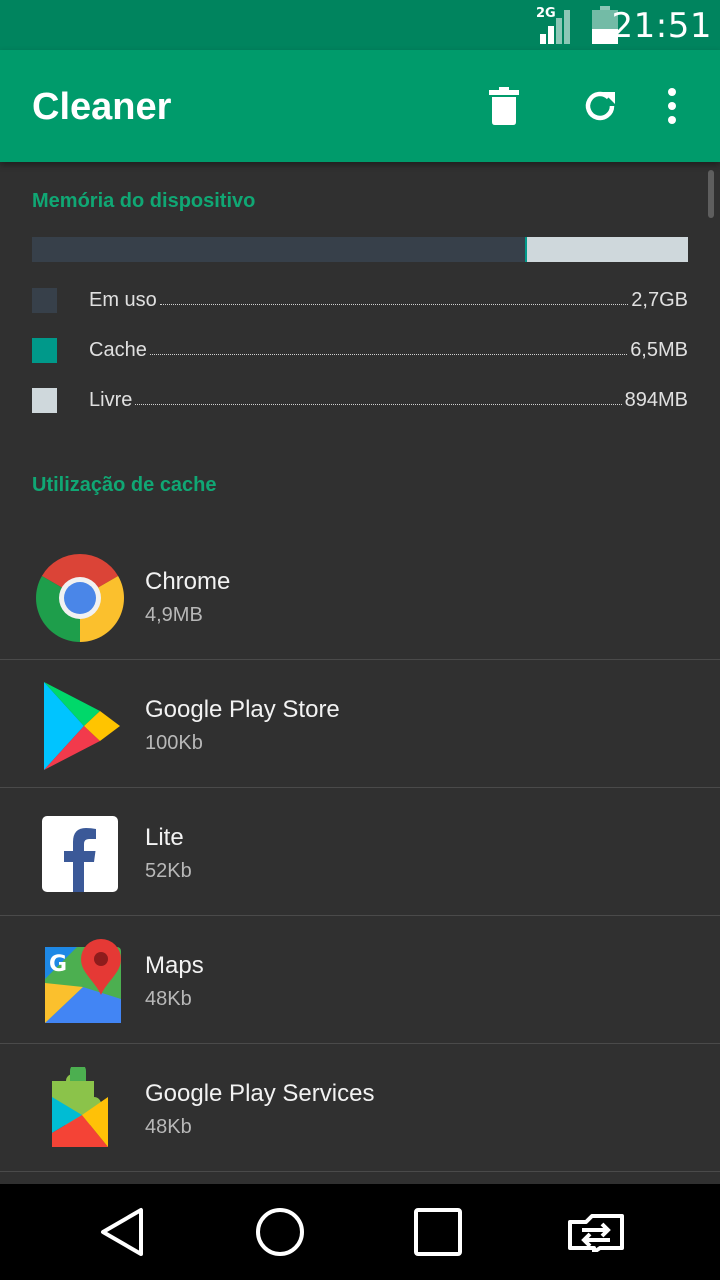 Image resolution: width=720 pixels, height=1280 pixels. I want to click on memory-section-header: Memória do dispositivo, so click(144, 201).